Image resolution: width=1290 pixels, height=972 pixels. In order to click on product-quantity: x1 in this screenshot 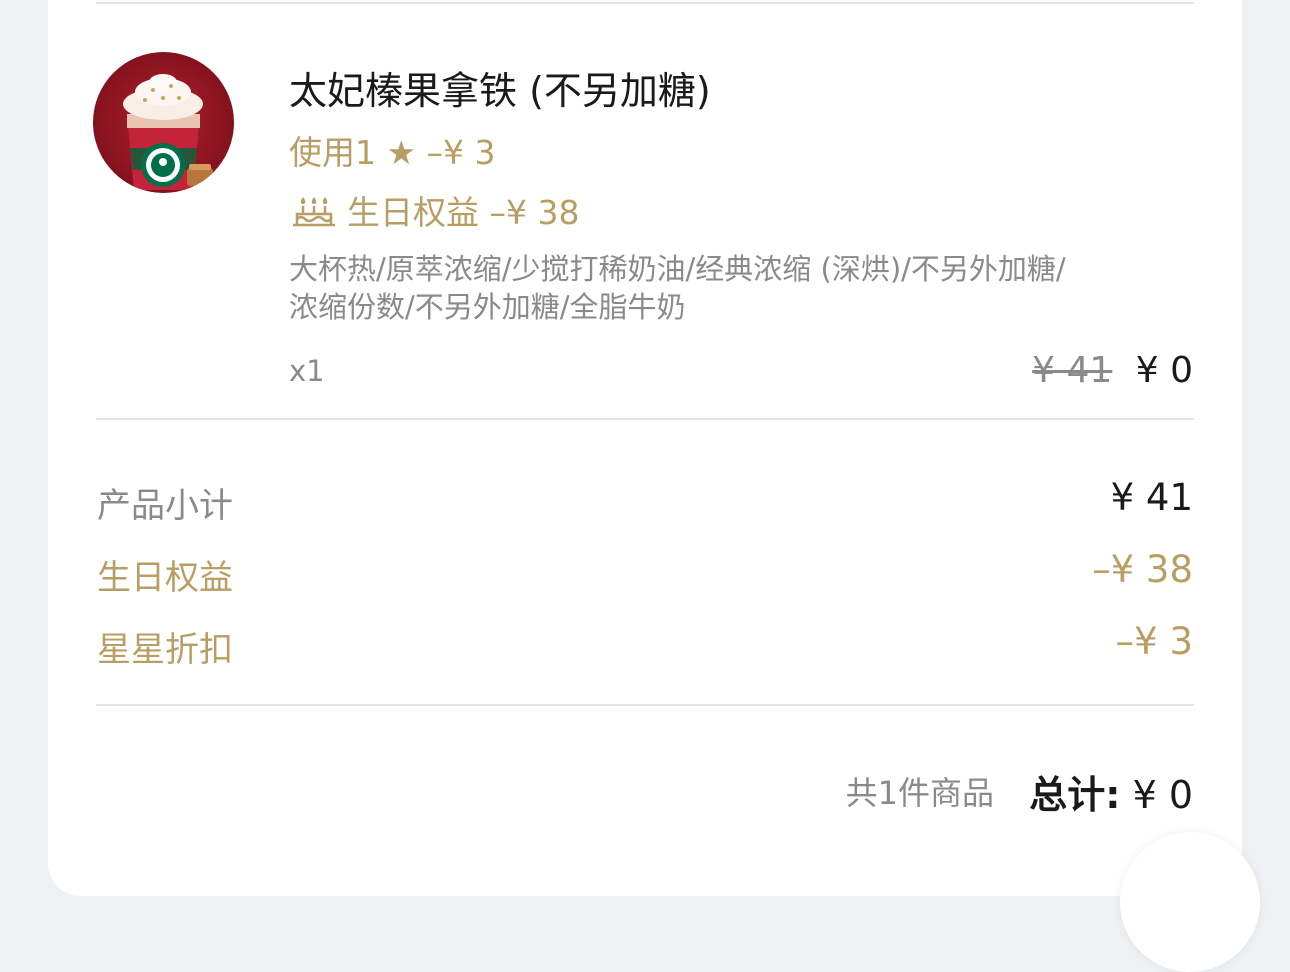, I will do `click(307, 371)`.